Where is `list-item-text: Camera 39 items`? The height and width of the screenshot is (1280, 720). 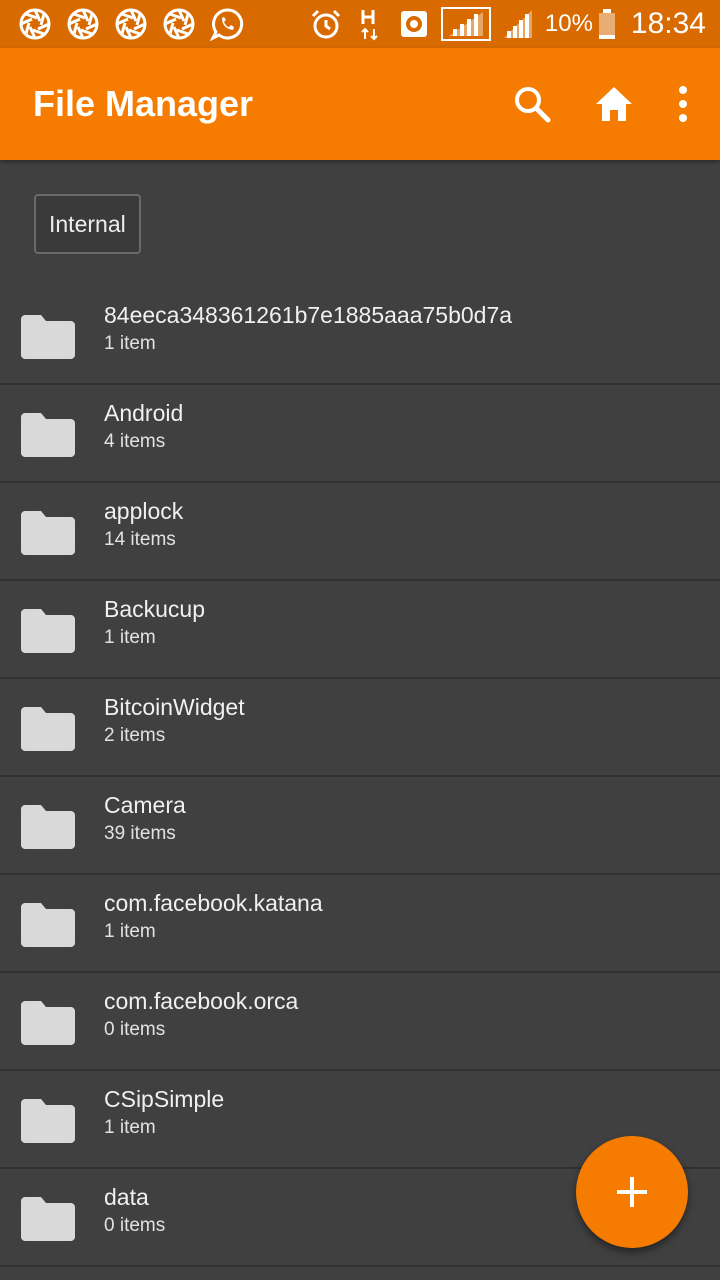
list-item-text: Camera 39 items is located at coordinates (145, 819).